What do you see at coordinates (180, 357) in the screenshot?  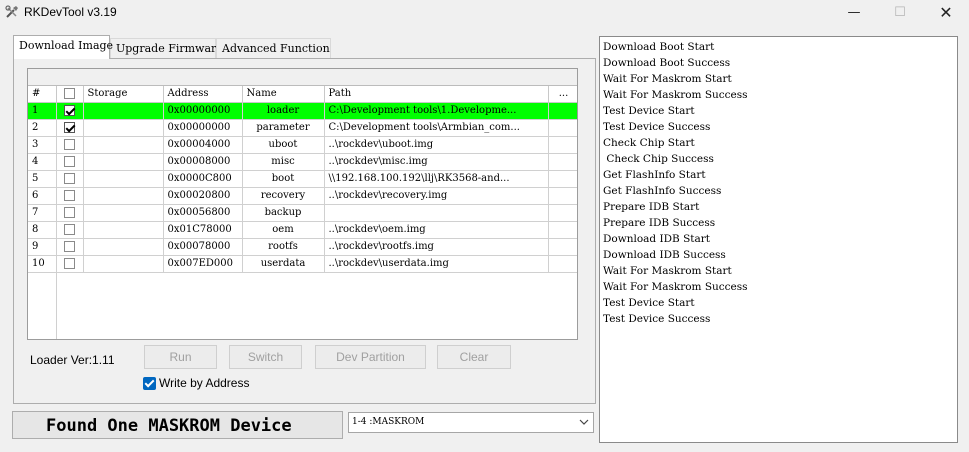 I see `run-button: Run` at bounding box center [180, 357].